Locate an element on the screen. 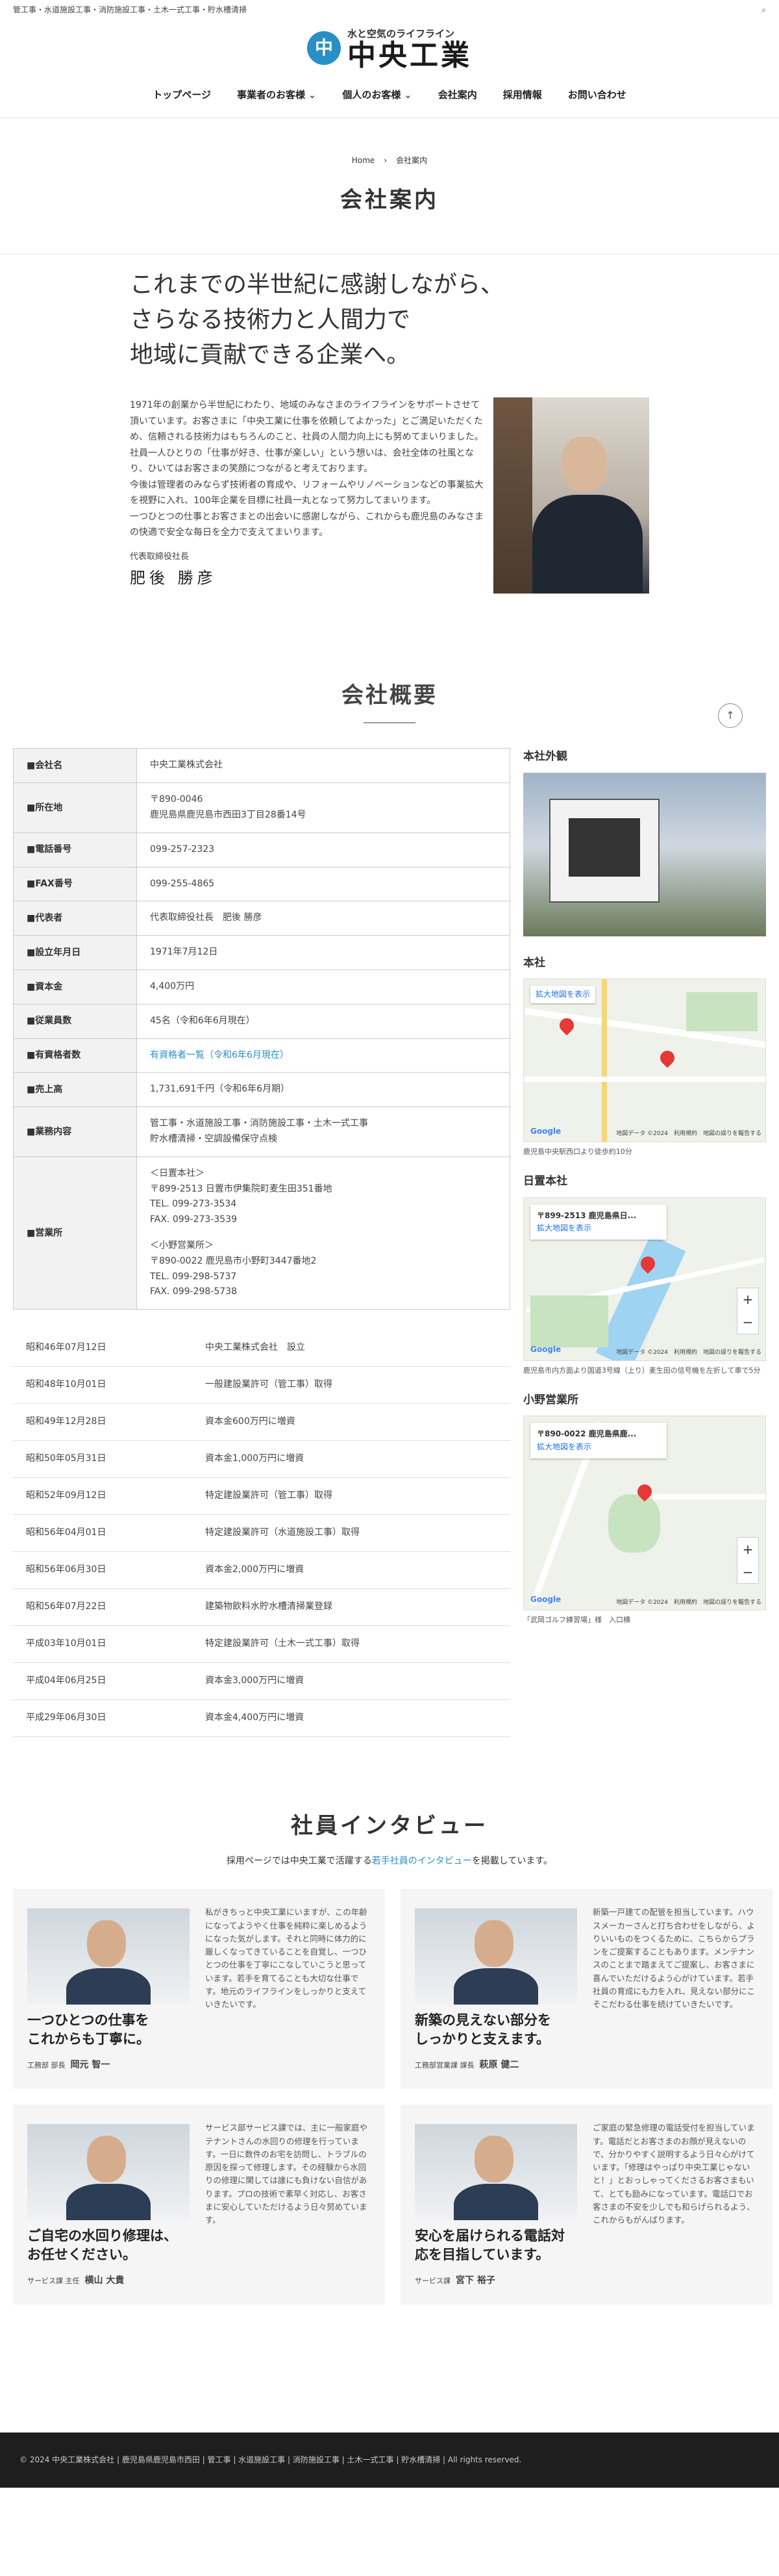  history-date: 平成04年06月25日 is located at coordinates (102, 1681).